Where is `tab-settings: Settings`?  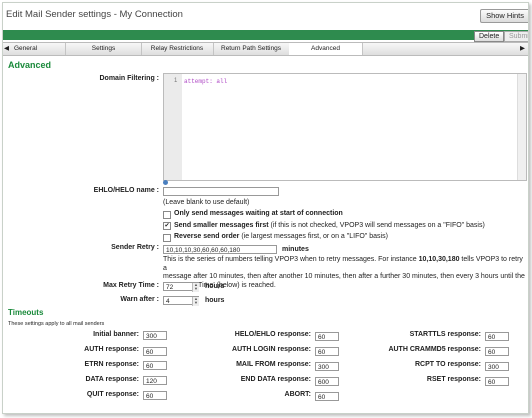 tab-settings: Settings is located at coordinates (104, 49).